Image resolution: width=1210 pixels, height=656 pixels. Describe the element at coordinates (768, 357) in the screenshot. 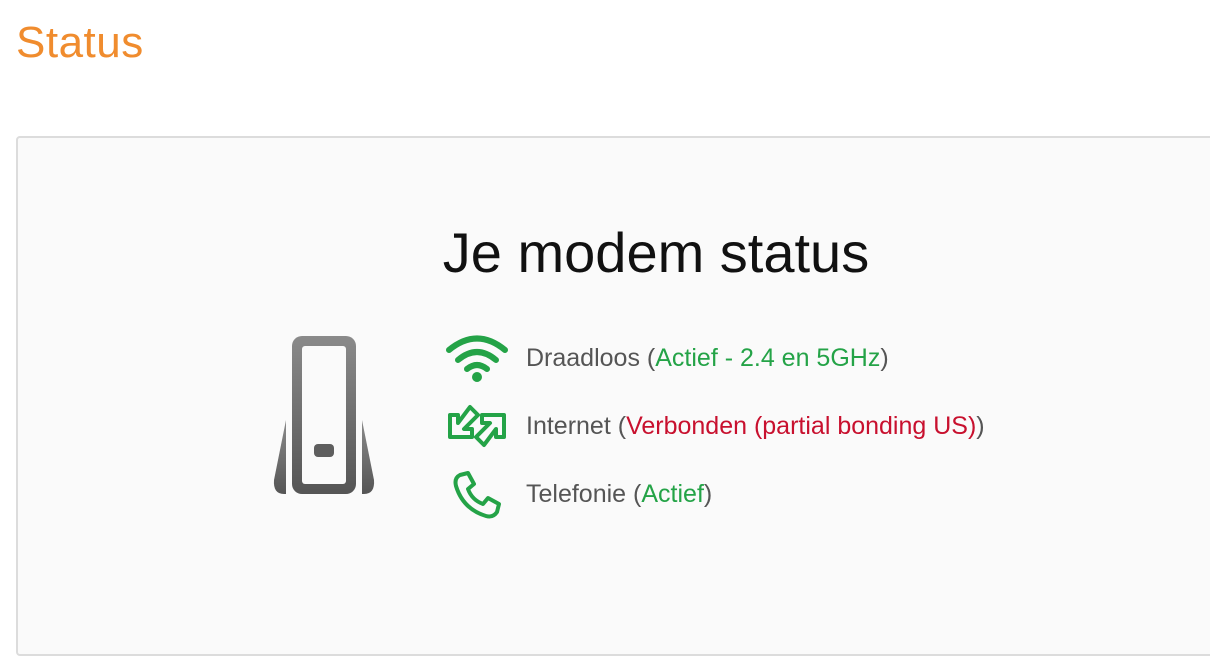

I see `status-state: Actief - 2.4 en 5GHz` at that location.